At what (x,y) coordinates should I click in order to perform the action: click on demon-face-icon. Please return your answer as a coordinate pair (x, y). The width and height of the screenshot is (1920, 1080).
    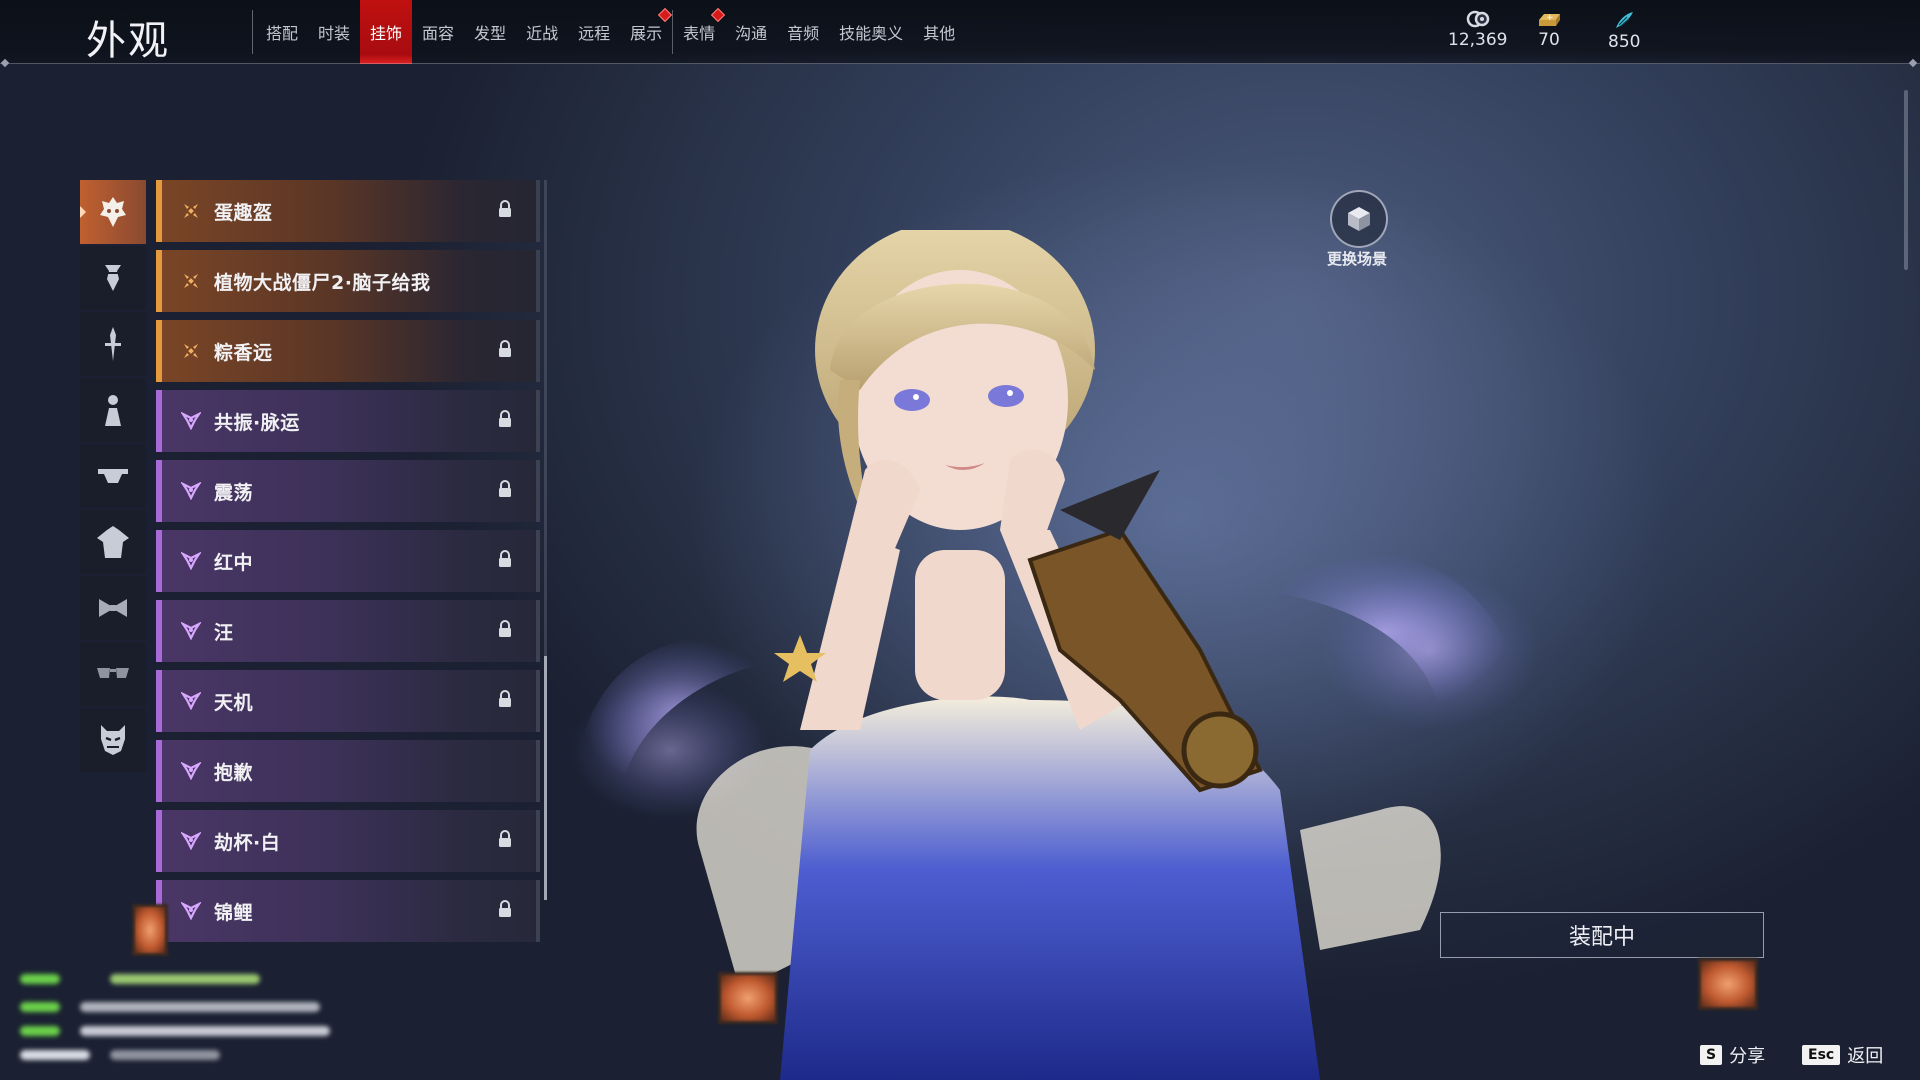
    Looking at the image, I should click on (113, 740).